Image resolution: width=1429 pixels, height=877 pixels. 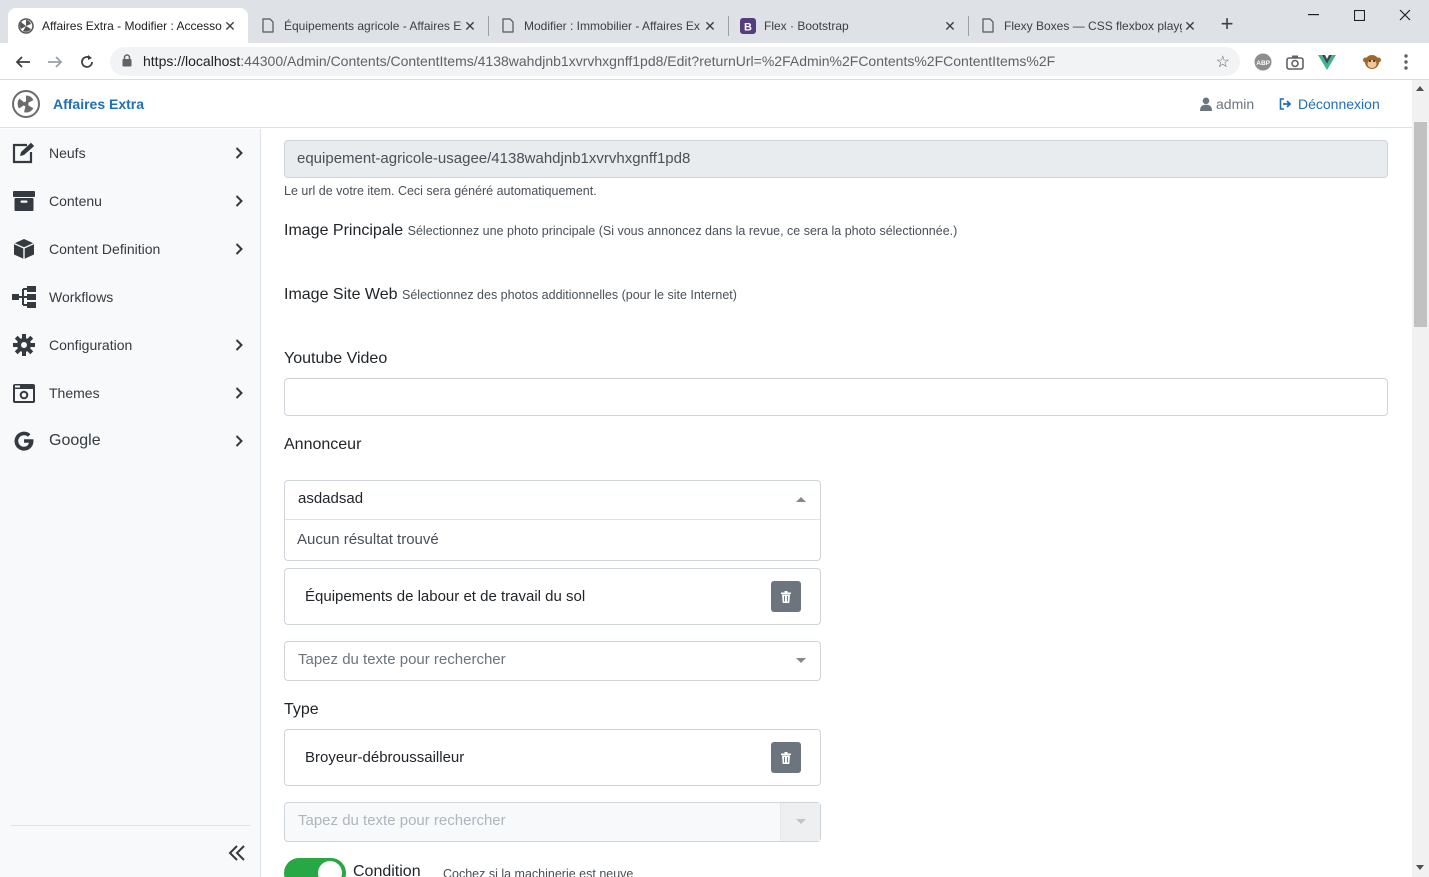 I want to click on edit-icon, so click(x=24, y=153).